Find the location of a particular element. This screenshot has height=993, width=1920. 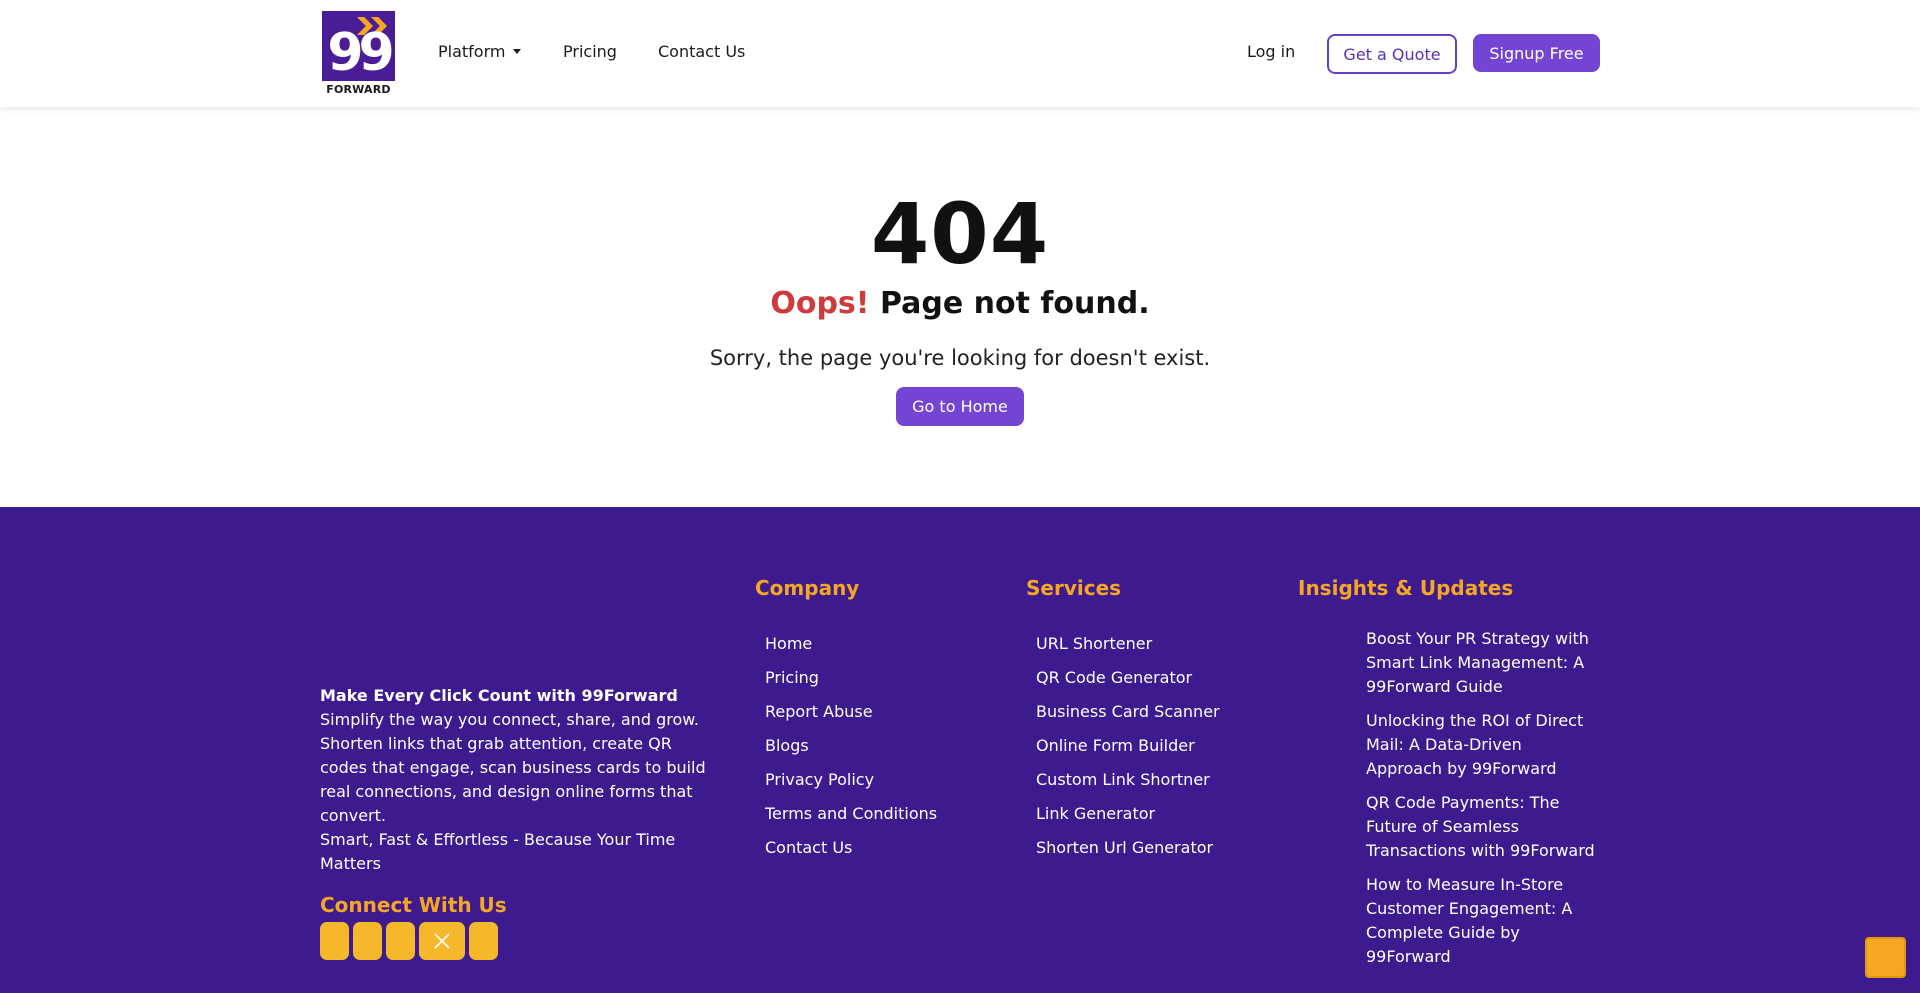

login-link: Log in is located at coordinates (1271, 51).